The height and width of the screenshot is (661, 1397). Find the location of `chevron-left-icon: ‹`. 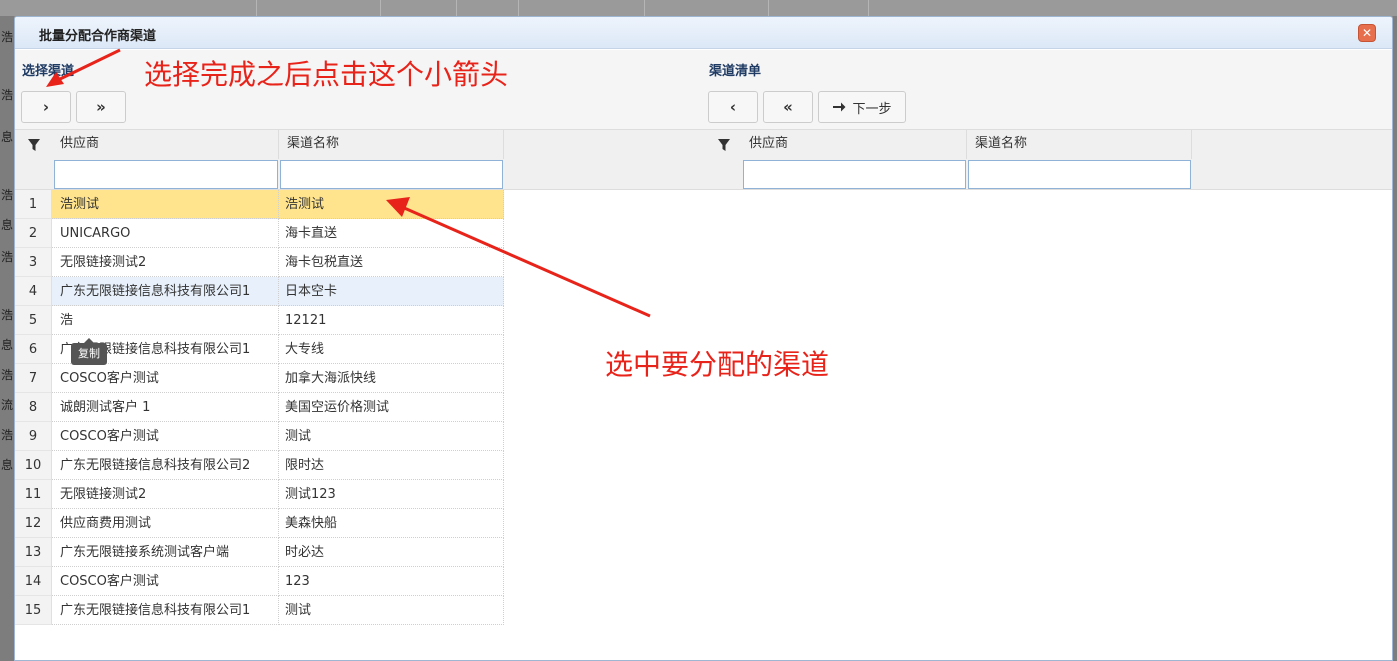

chevron-left-icon: ‹ is located at coordinates (733, 107).